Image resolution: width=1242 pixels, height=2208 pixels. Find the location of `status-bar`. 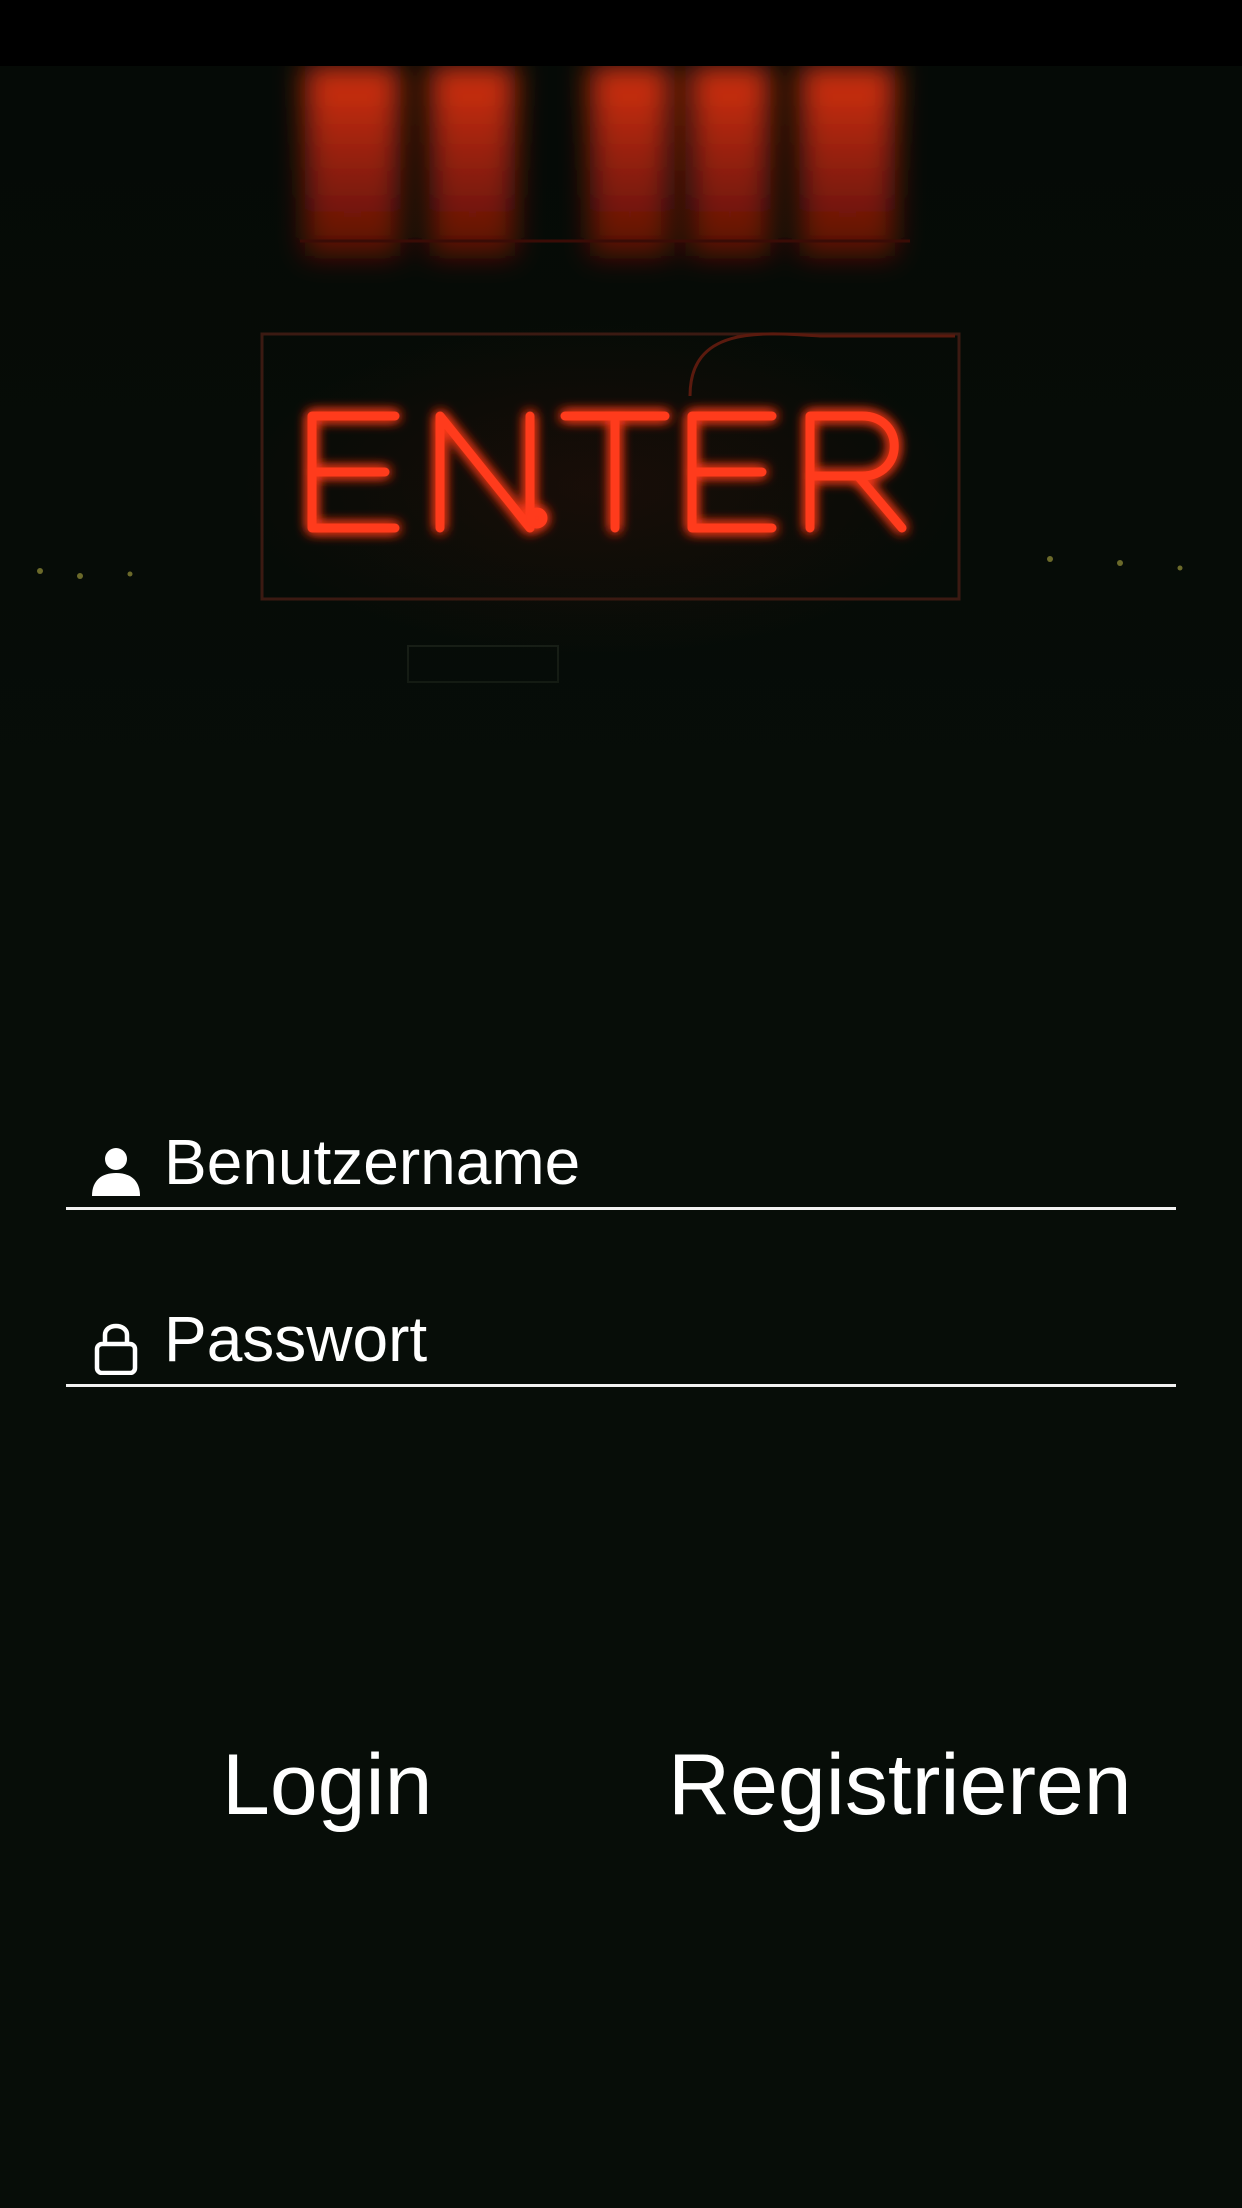

status-bar is located at coordinates (621, 33).